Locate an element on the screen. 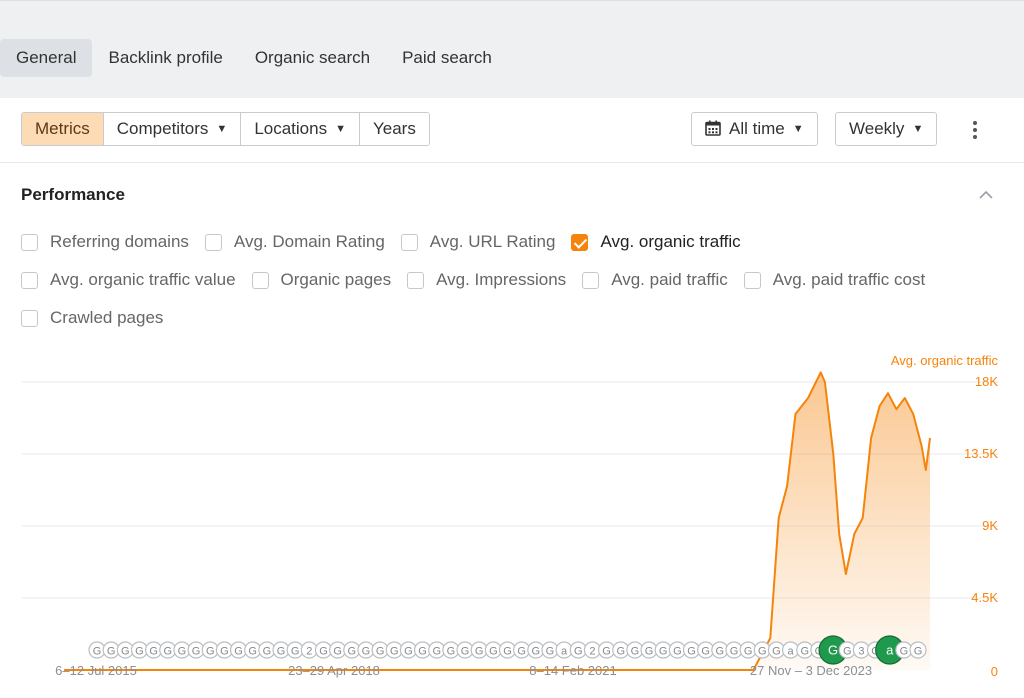 This screenshot has height=698, width=1024. metric-label: Avg. URL Rating is located at coordinates (492, 241).